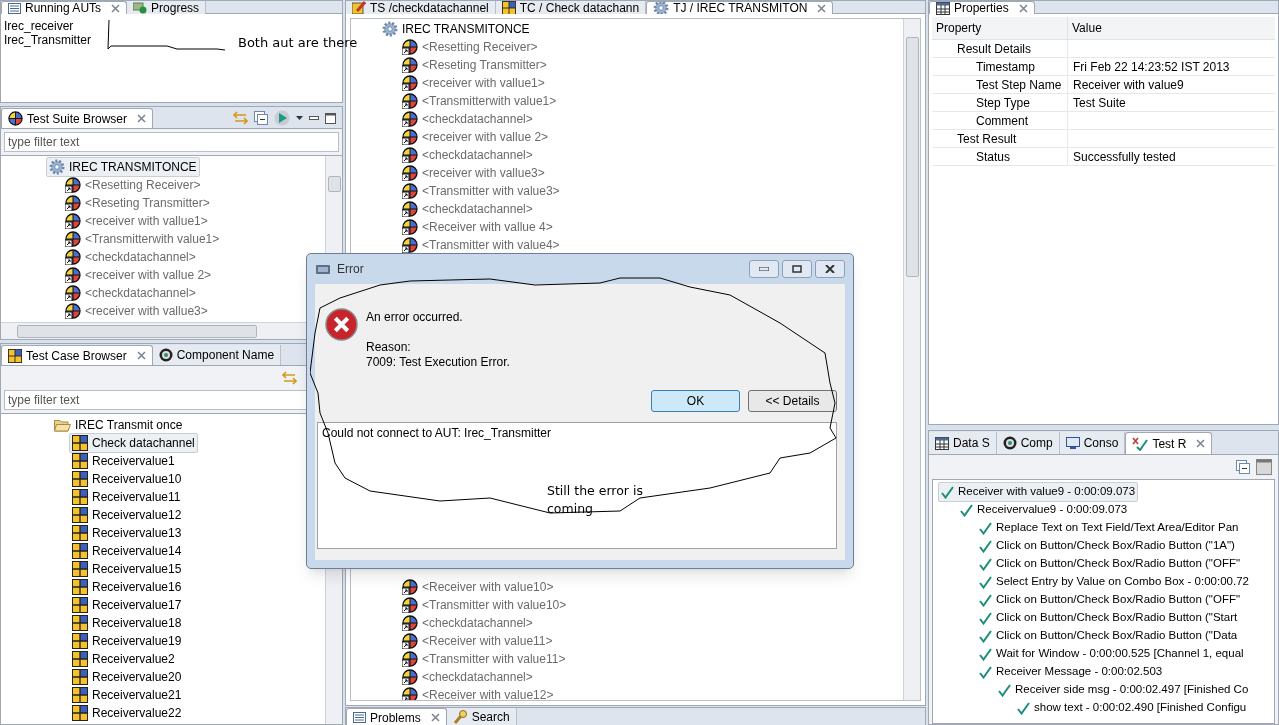  Describe the element at coordinates (77, 118) in the screenshot. I see `panel-tab: Test Suite Browser` at that location.